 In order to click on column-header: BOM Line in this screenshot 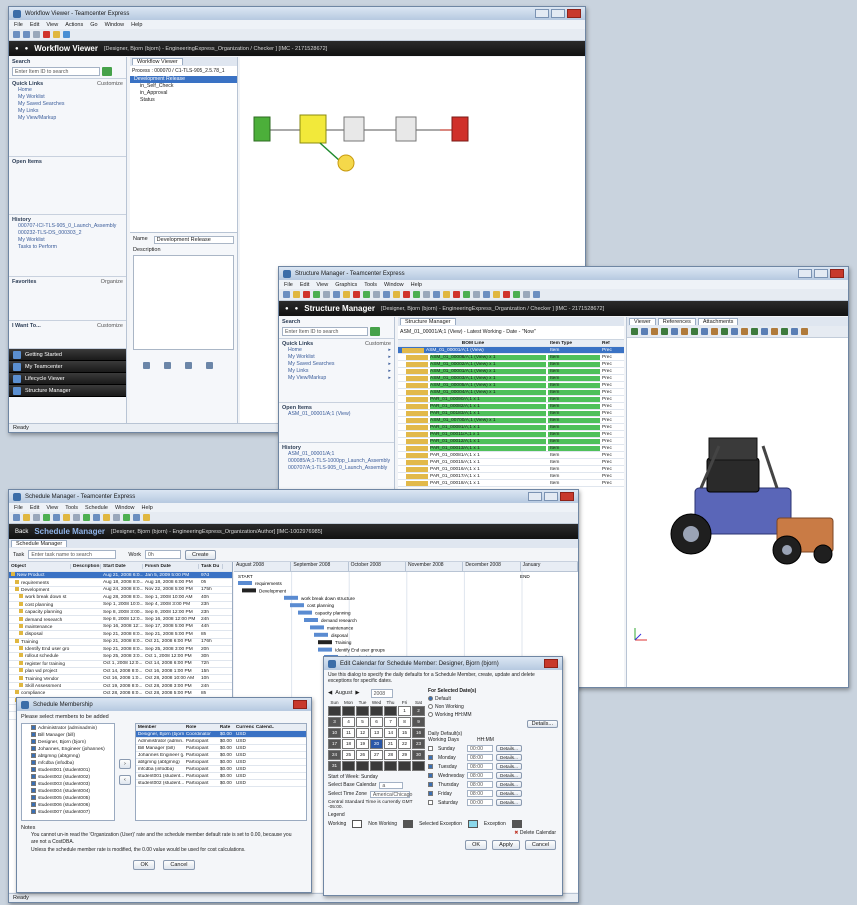, I will do `click(473, 343)`.